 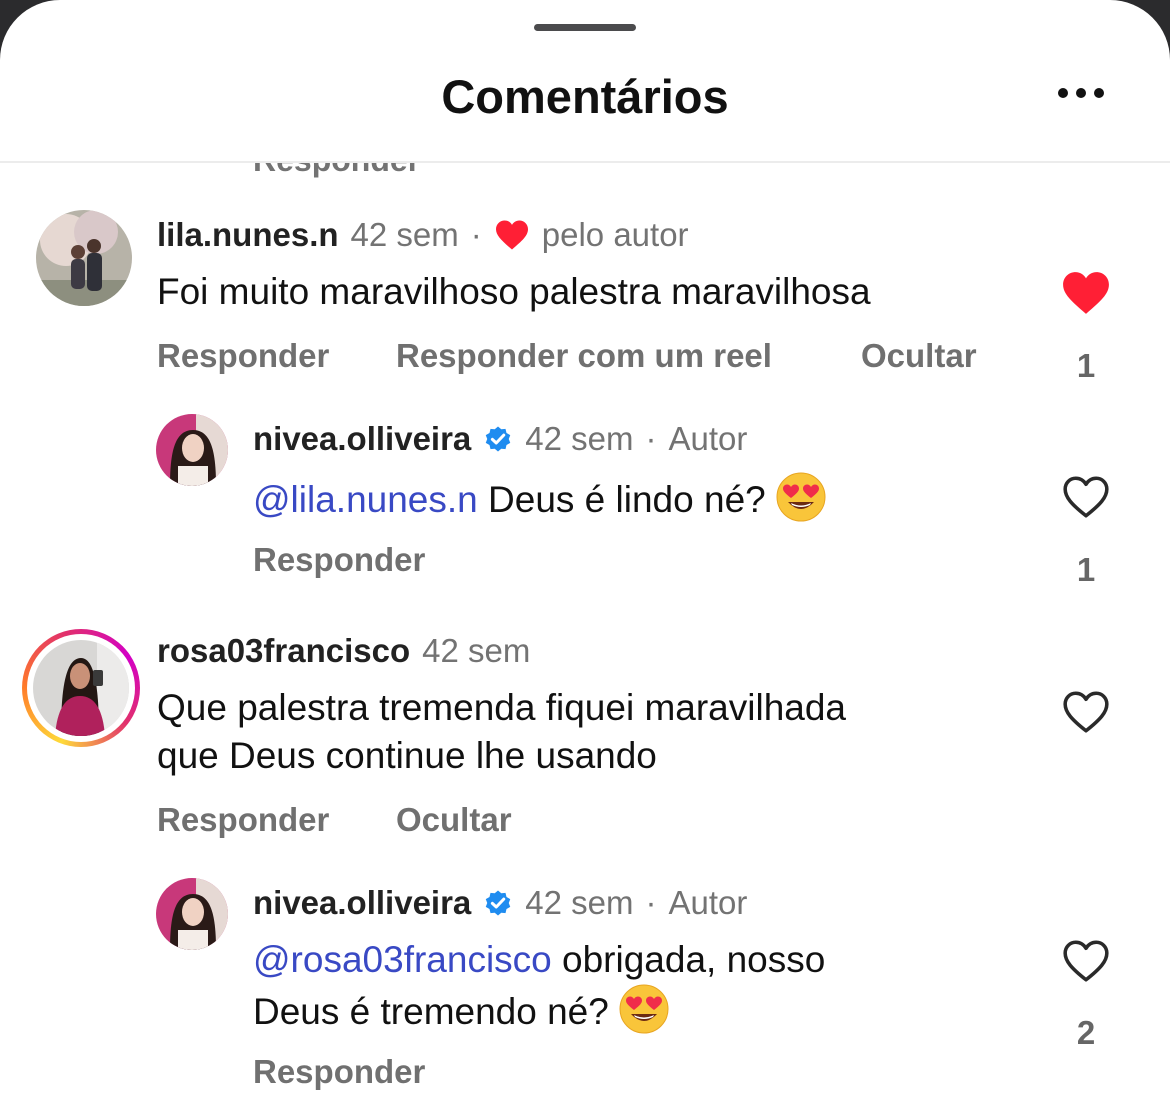 What do you see at coordinates (501, 707) in the screenshot?
I see `comment-text-line: Que palestra tremenda fiquei maravilhada` at bounding box center [501, 707].